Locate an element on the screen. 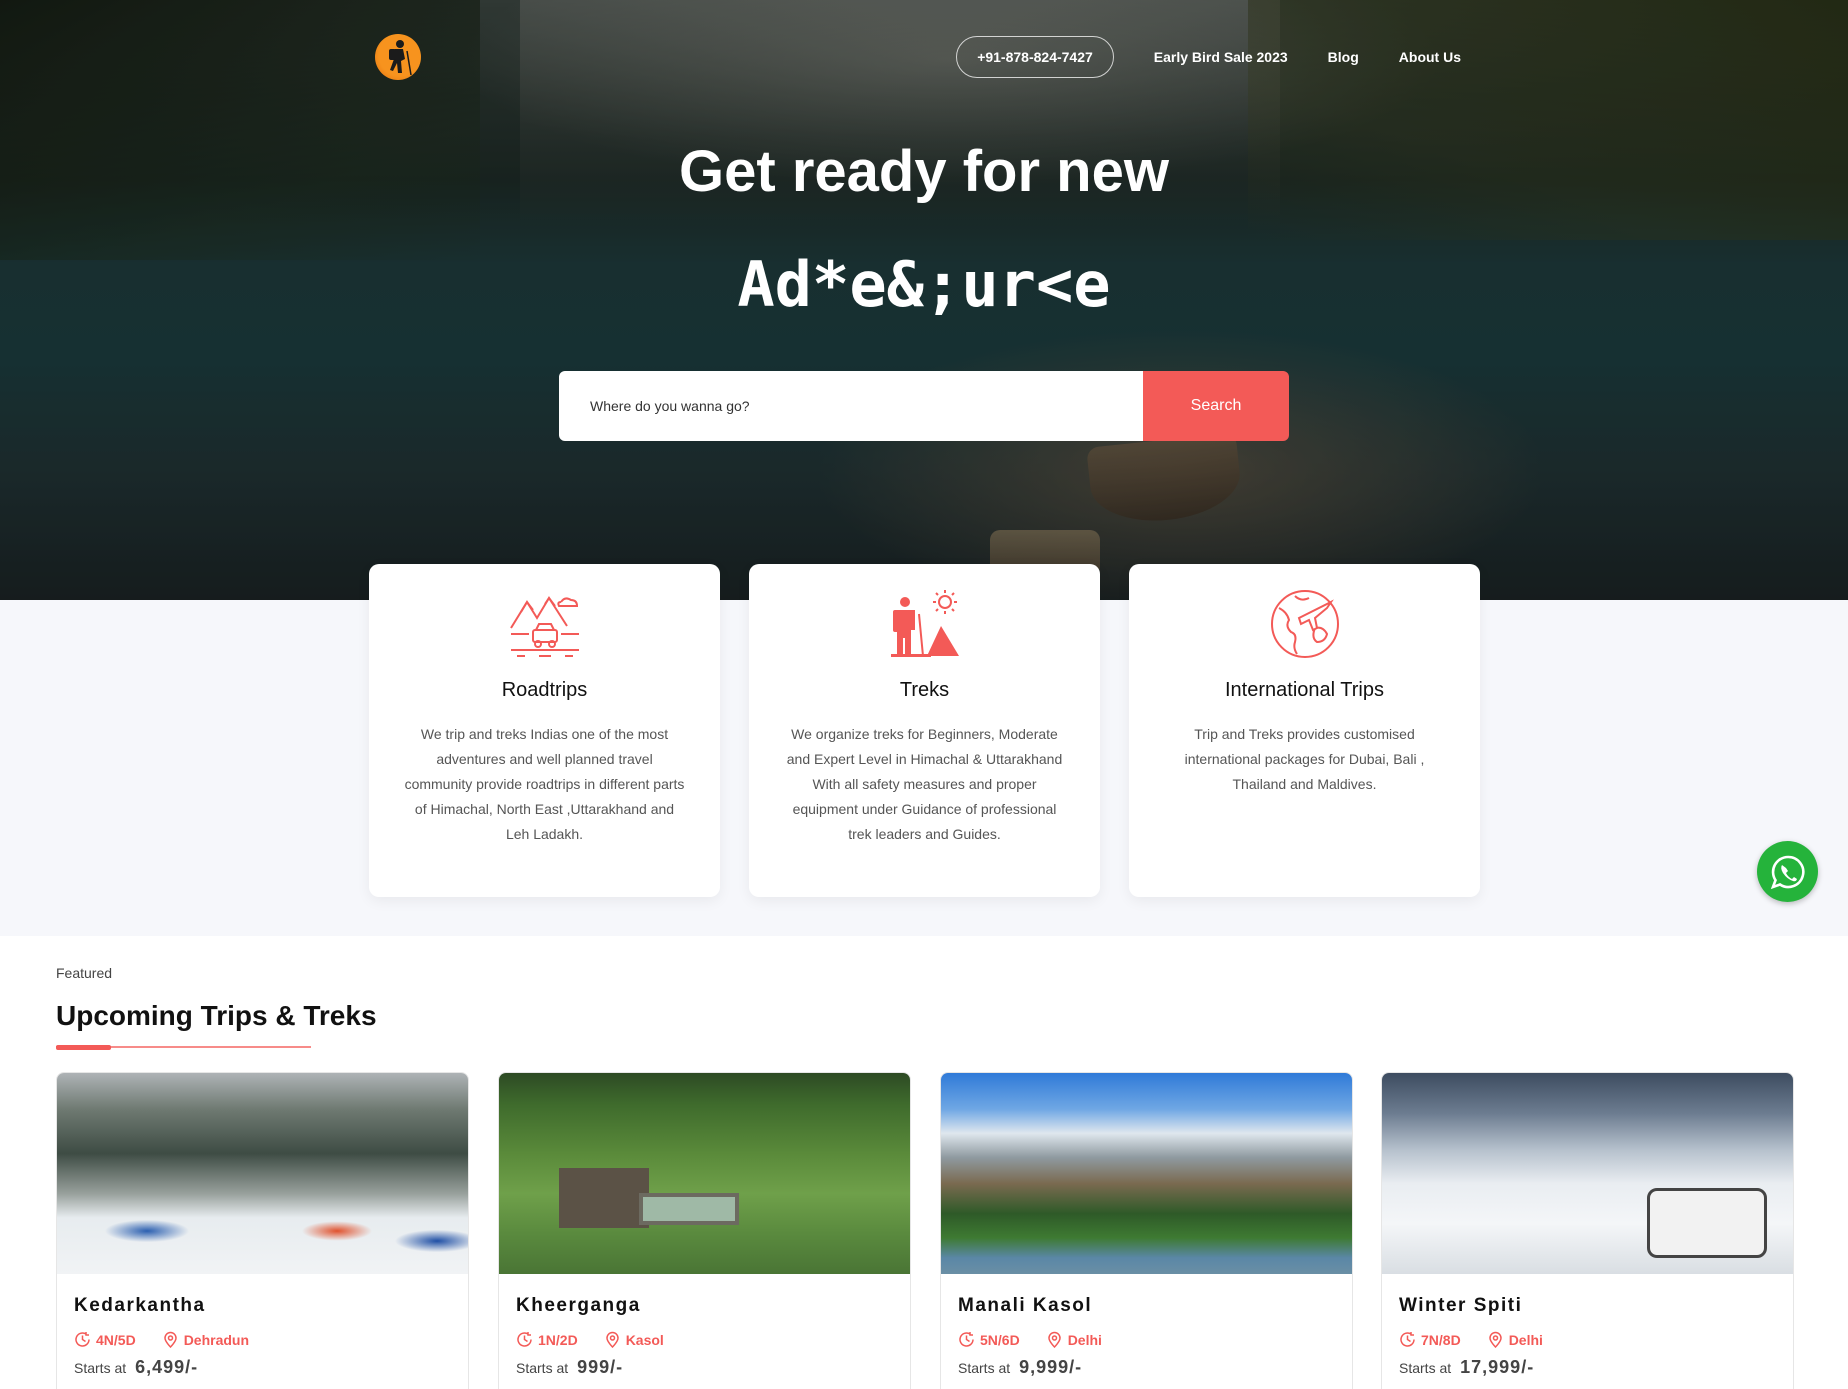 The image size is (1848, 1389). trip-price: Starts at 999/- is located at coordinates (569, 1367).